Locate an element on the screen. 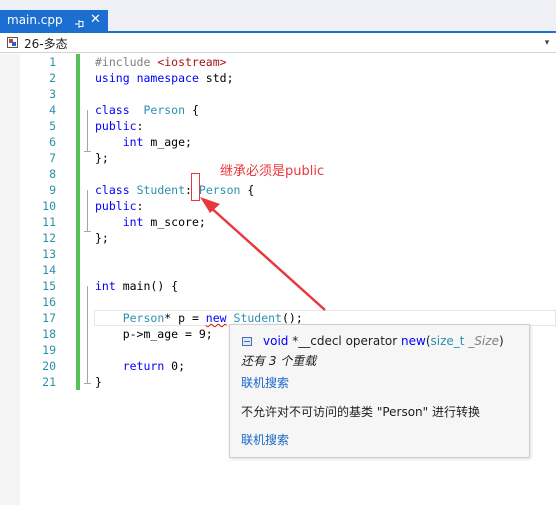  project-icon is located at coordinates (12, 42).